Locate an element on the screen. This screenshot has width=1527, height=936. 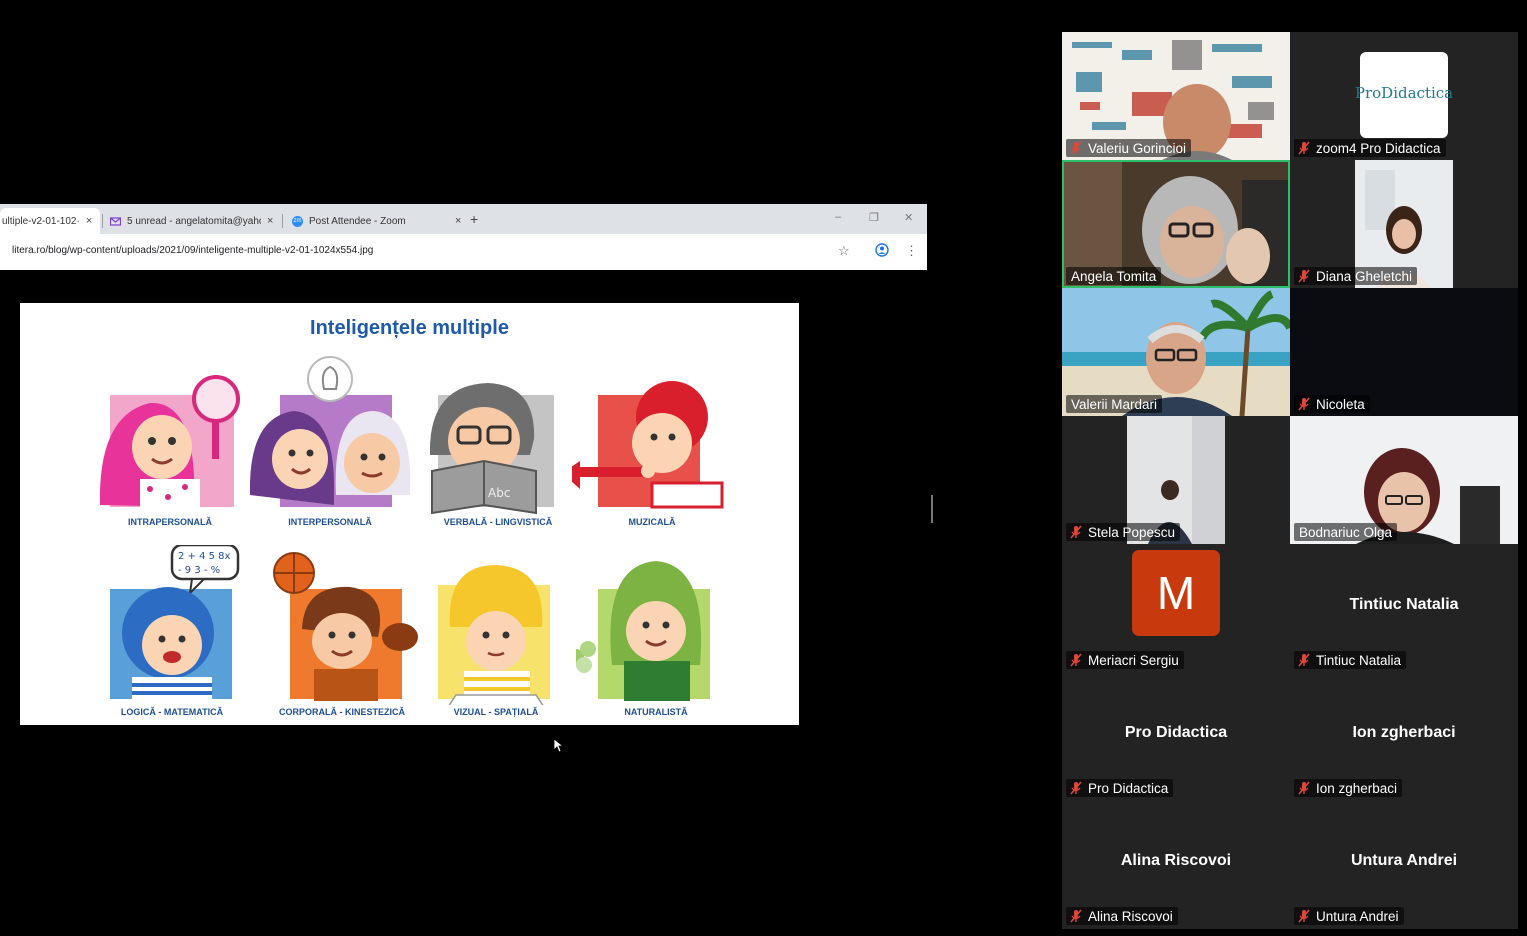
participant-tile: Tintiuc Natalia Tintiuc Natalia is located at coordinates (1404, 608).